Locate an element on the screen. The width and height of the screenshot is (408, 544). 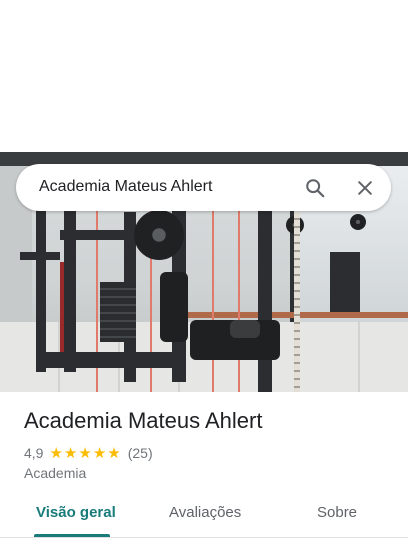
tabs-divider is located at coordinates (204, 537).